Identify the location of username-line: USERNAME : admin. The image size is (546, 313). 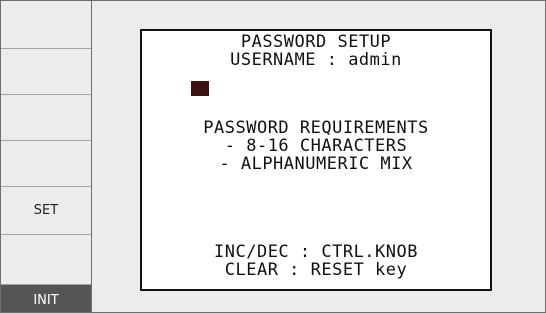
(316, 60).